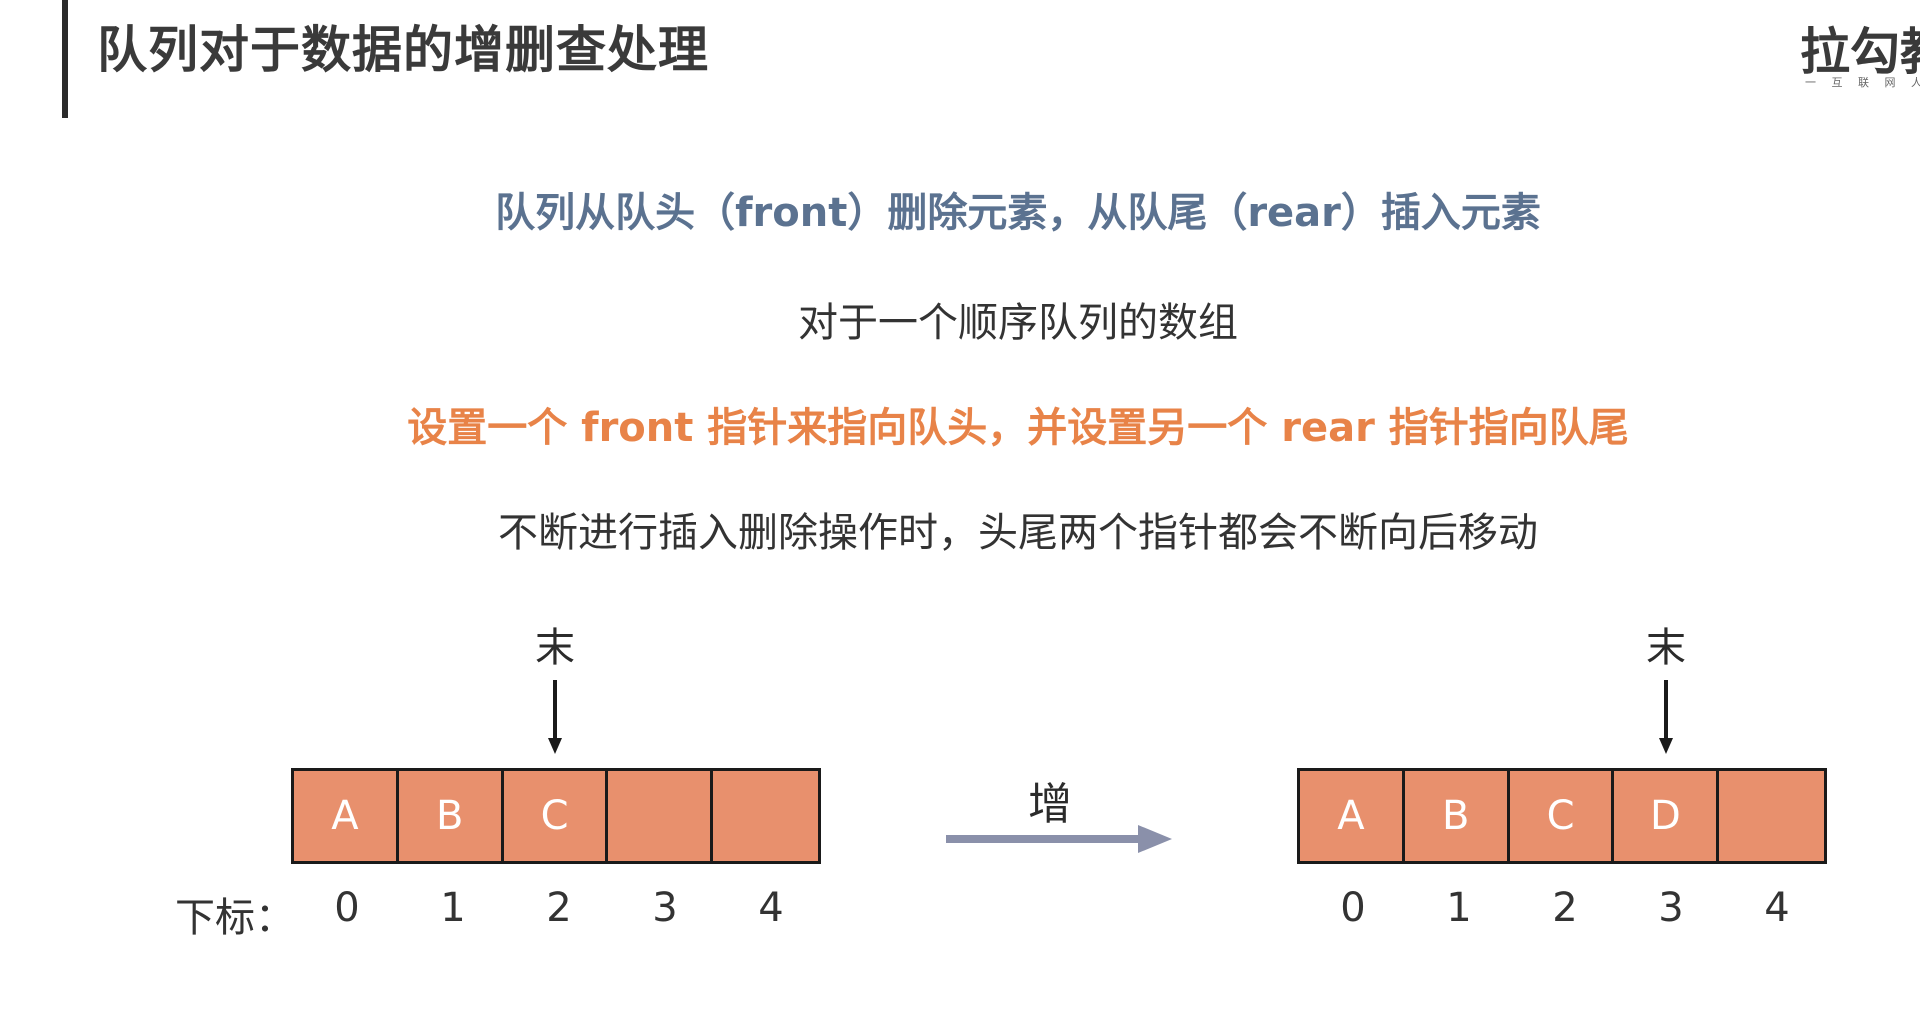 The width and height of the screenshot is (1920, 1032). I want to click on description-line-1: 队列从队头（front）删除元素，从队尾（rear）插入元素, so click(1018, 213).